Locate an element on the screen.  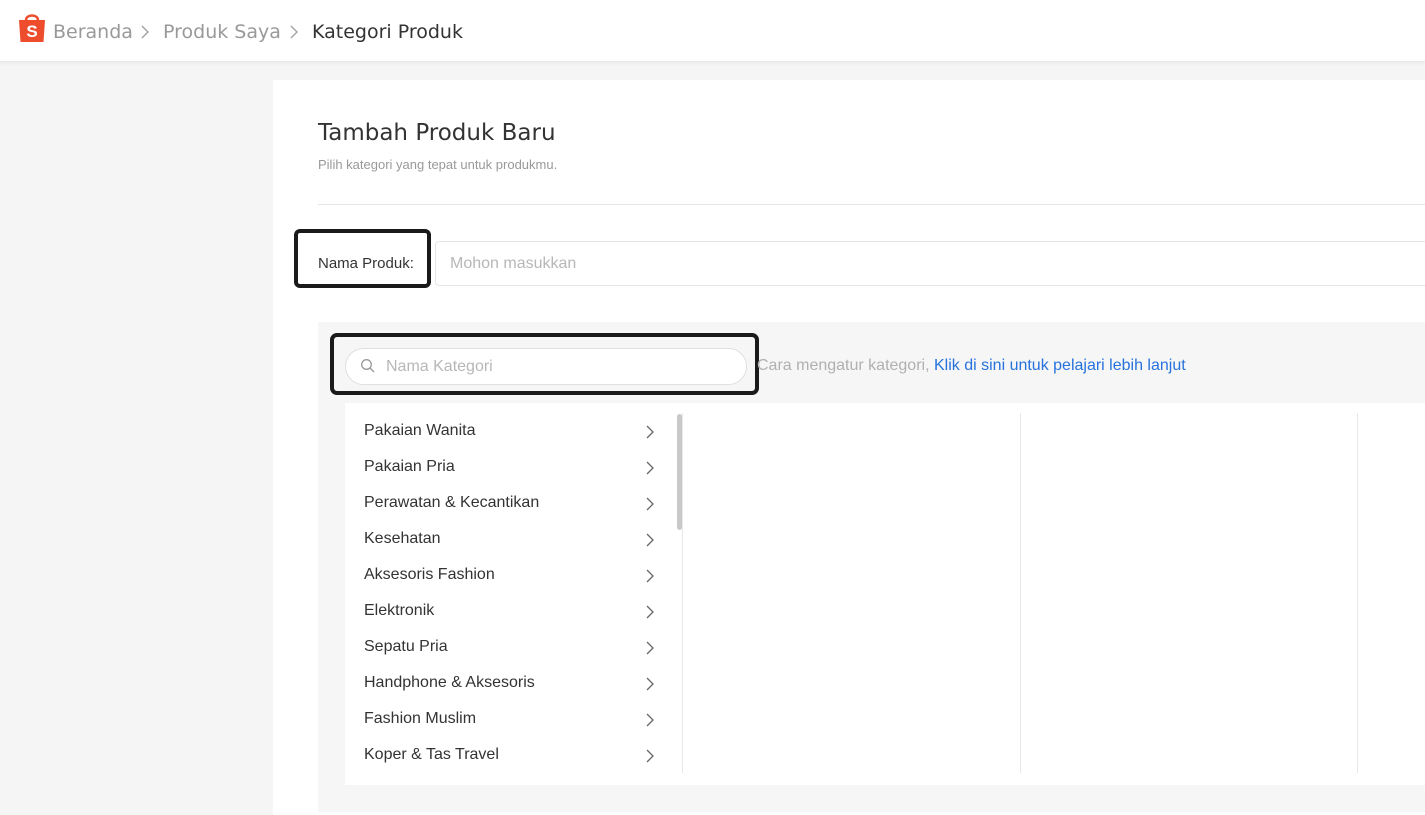
category-item: Pakaian Wanita is located at coordinates (510, 431).